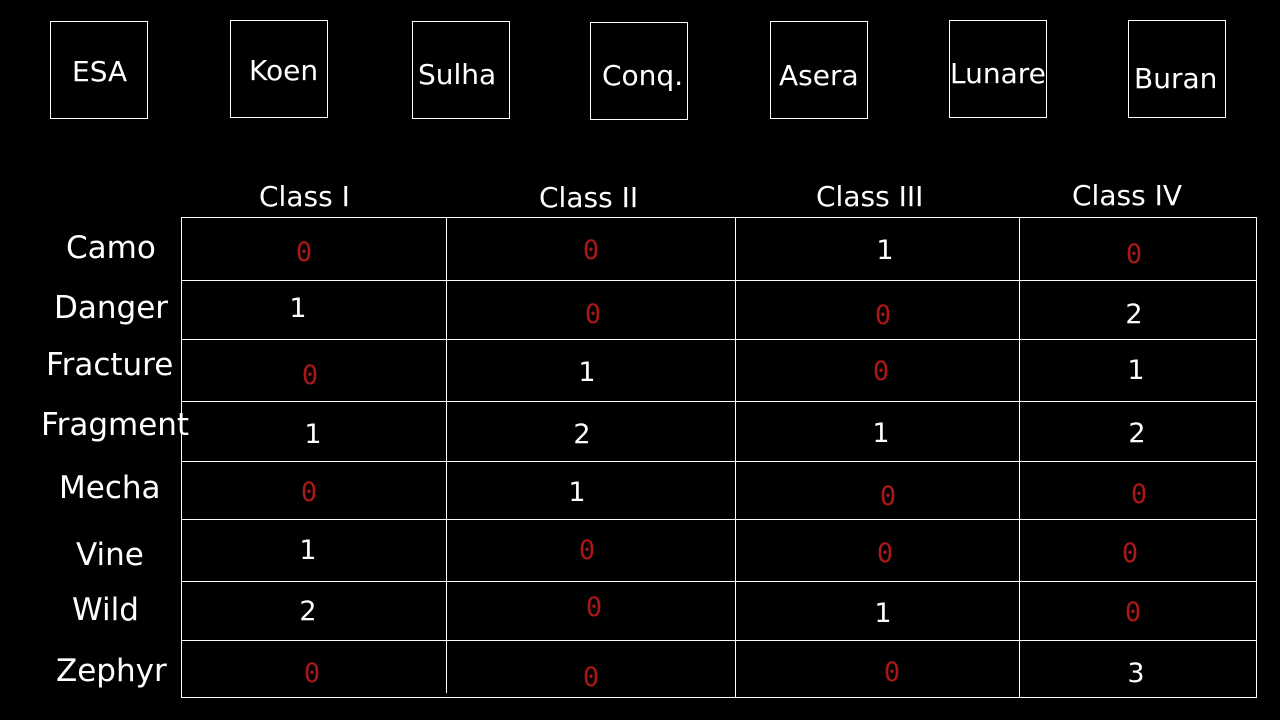 The height and width of the screenshot is (720, 1280). What do you see at coordinates (1256, 457) in the screenshot?
I see `grid-line-right` at bounding box center [1256, 457].